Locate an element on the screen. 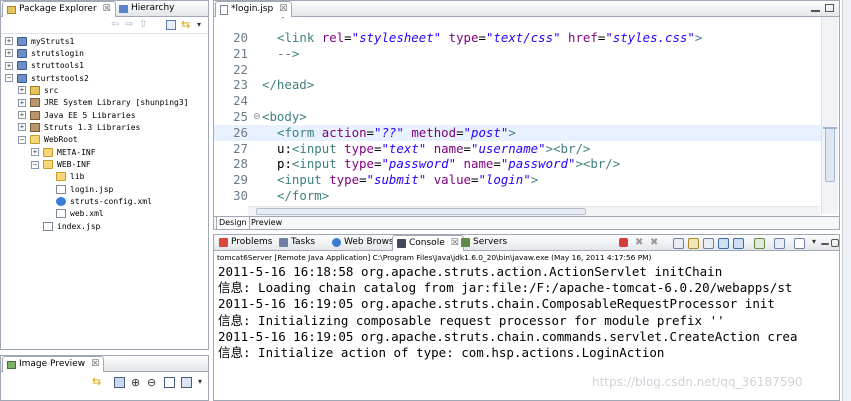 The height and width of the screenshot is (401, 851). tab-problems: Problems is located at coordinates (245, 242).